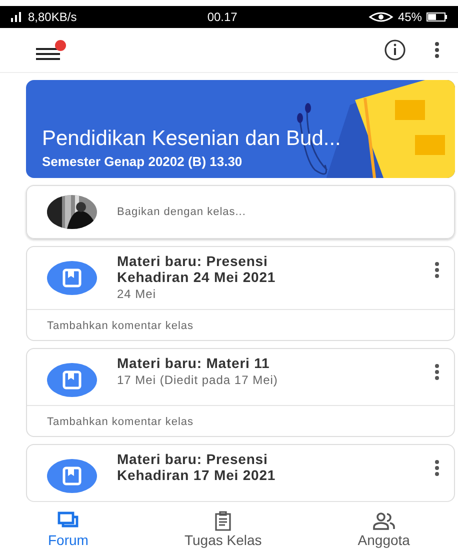 This screenshot has height=555, width=458. I want to click on post-title: Materi baru: Materi 11, so click(194, 363).